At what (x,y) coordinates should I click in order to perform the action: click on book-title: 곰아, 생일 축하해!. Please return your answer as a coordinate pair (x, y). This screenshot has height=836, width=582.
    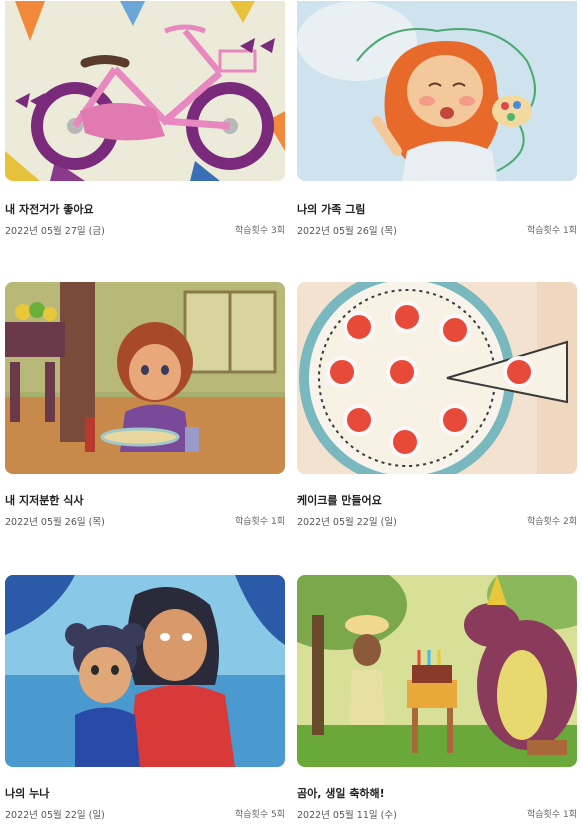
    Looking at the image, I should click on (341, 793).